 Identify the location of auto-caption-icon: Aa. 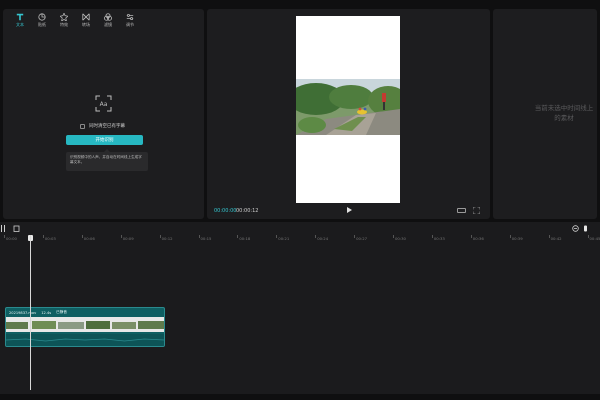
(103, 103).